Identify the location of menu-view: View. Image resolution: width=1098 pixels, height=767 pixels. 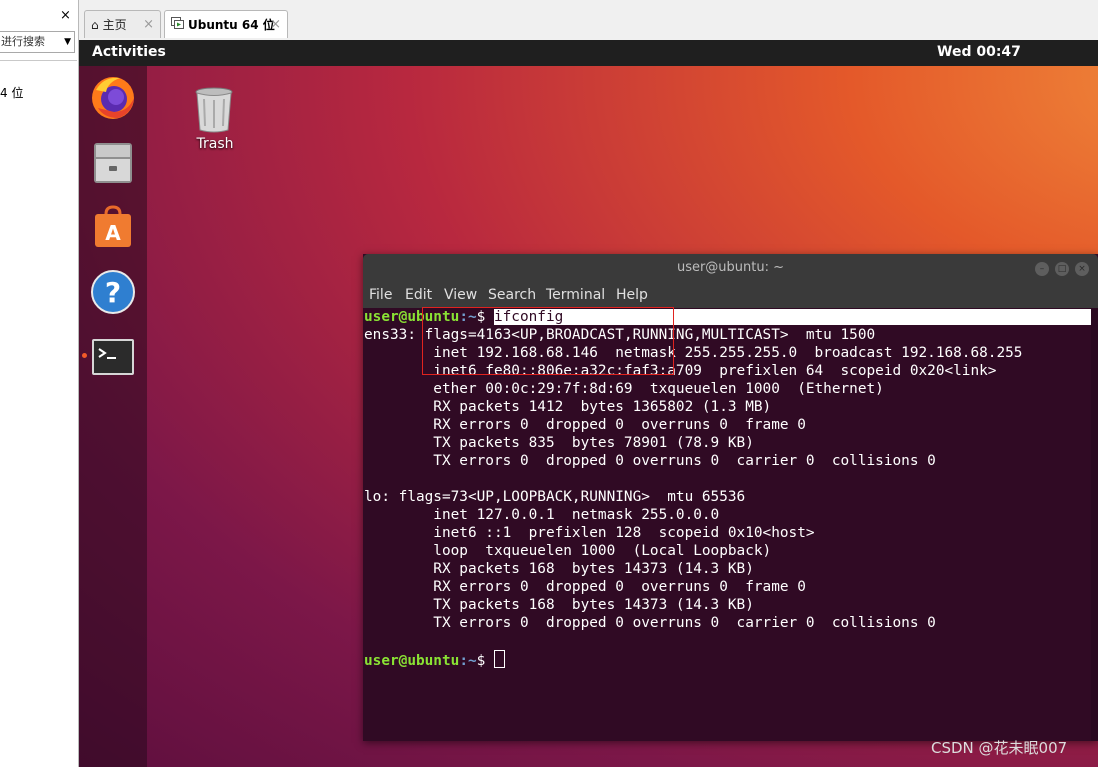
(460, 295).